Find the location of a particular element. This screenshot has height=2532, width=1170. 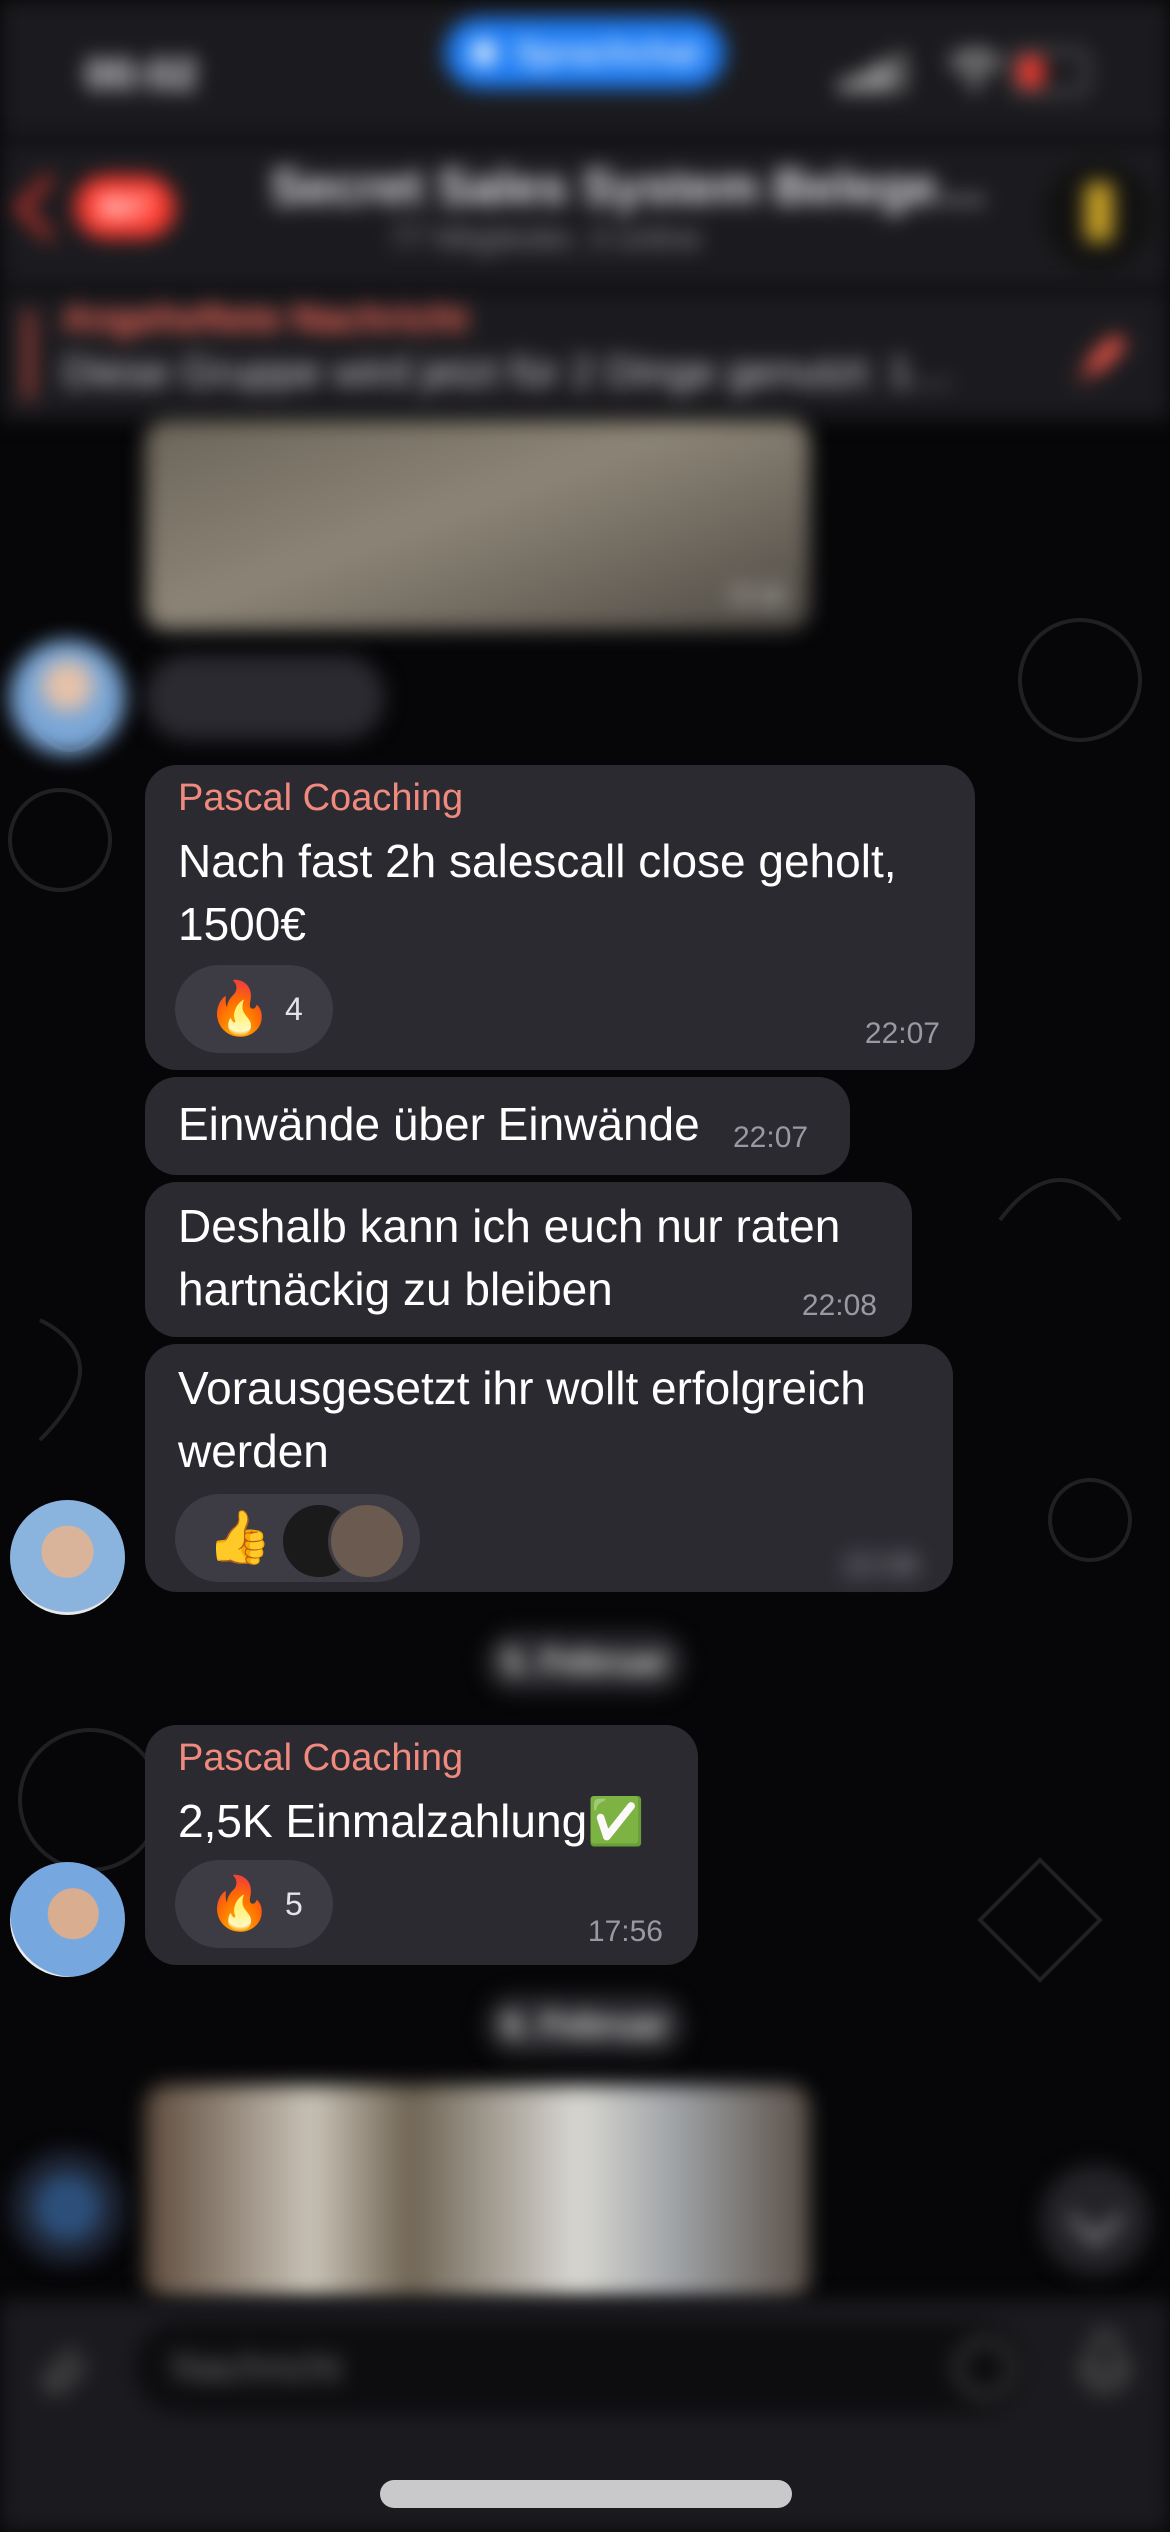

chevron-left-icon is located at coordinates (48, 207).